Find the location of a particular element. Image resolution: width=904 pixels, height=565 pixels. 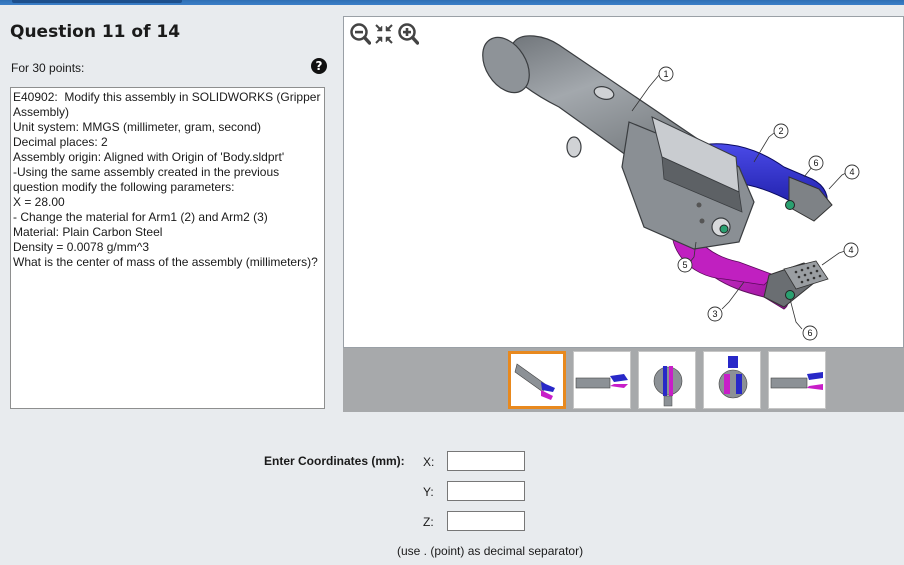

y-coordinate-input is located at coordinates (486, 491).